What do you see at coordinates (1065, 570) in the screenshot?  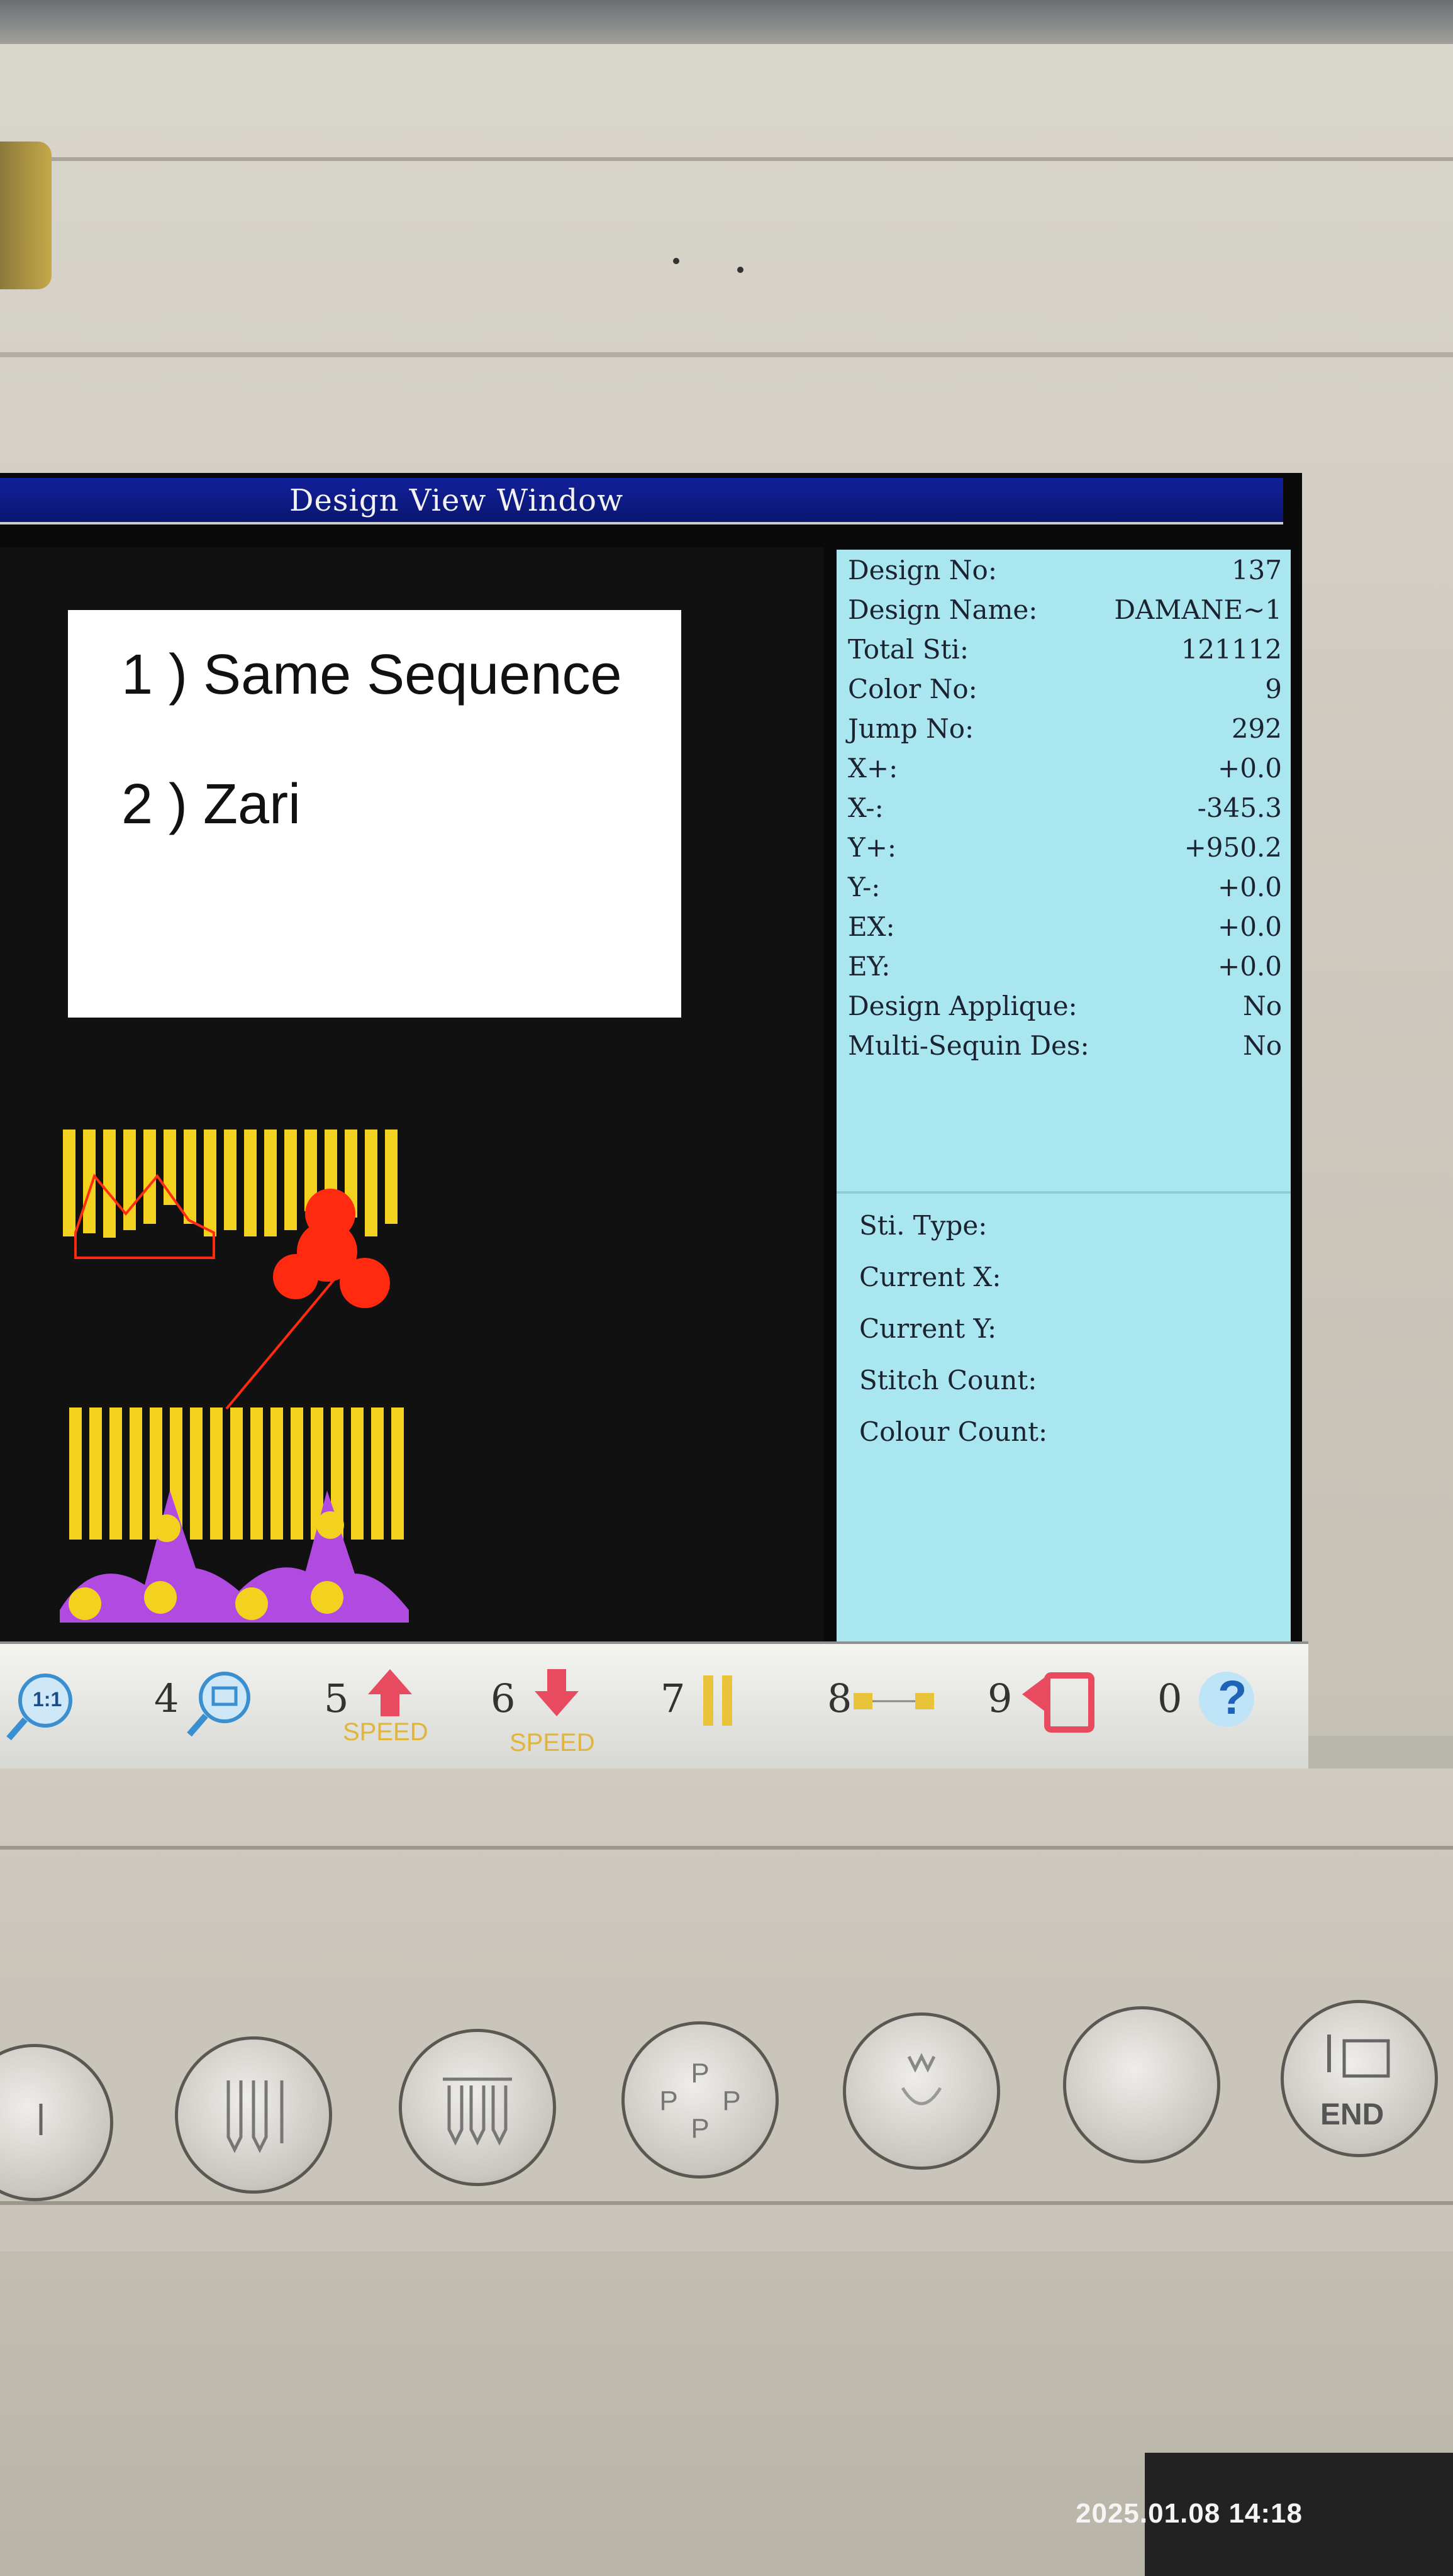 I see `info-row-design-no: Design No: 137` at bounding box center [1065, 570].